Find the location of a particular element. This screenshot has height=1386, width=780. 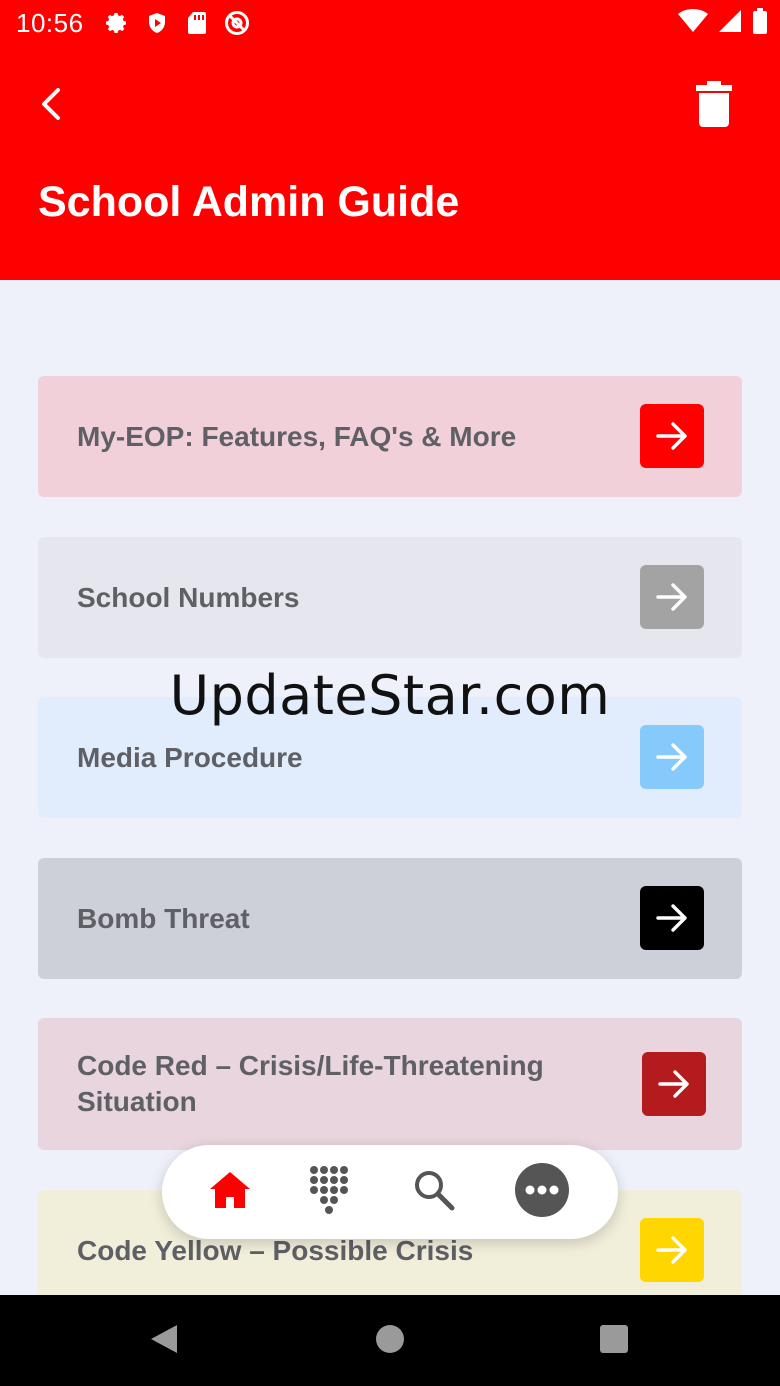

wifi-icon is located at coordinates (693, 23).